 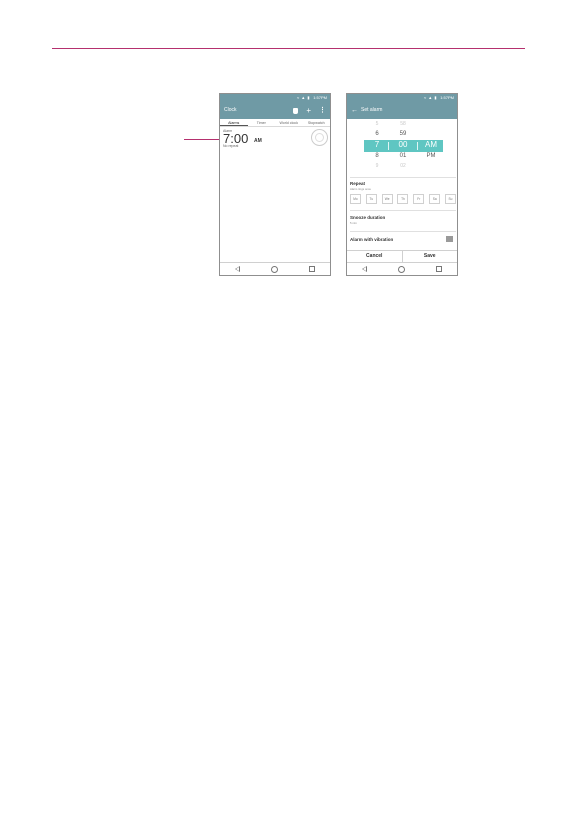 What do you see at coordinates (371, 199) in the screenshot?
I see `day-toggle-tu: Tu` at bounding box center [371, 199].